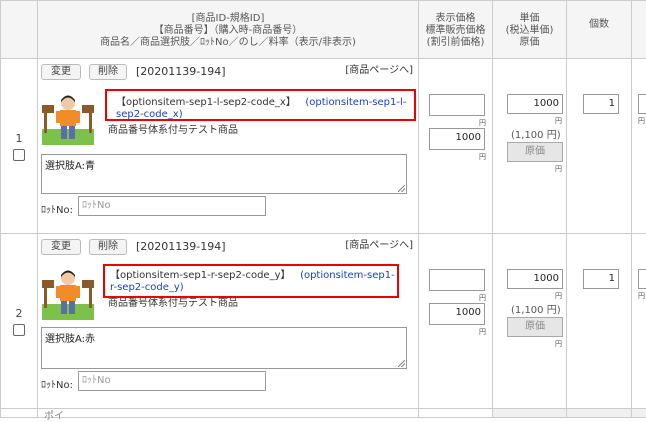 This screenshot has width=646, height=422. Describe the element at coordinates (54, 414) in the screenshot. I see `footer-partial-label: ポイ` at that location.